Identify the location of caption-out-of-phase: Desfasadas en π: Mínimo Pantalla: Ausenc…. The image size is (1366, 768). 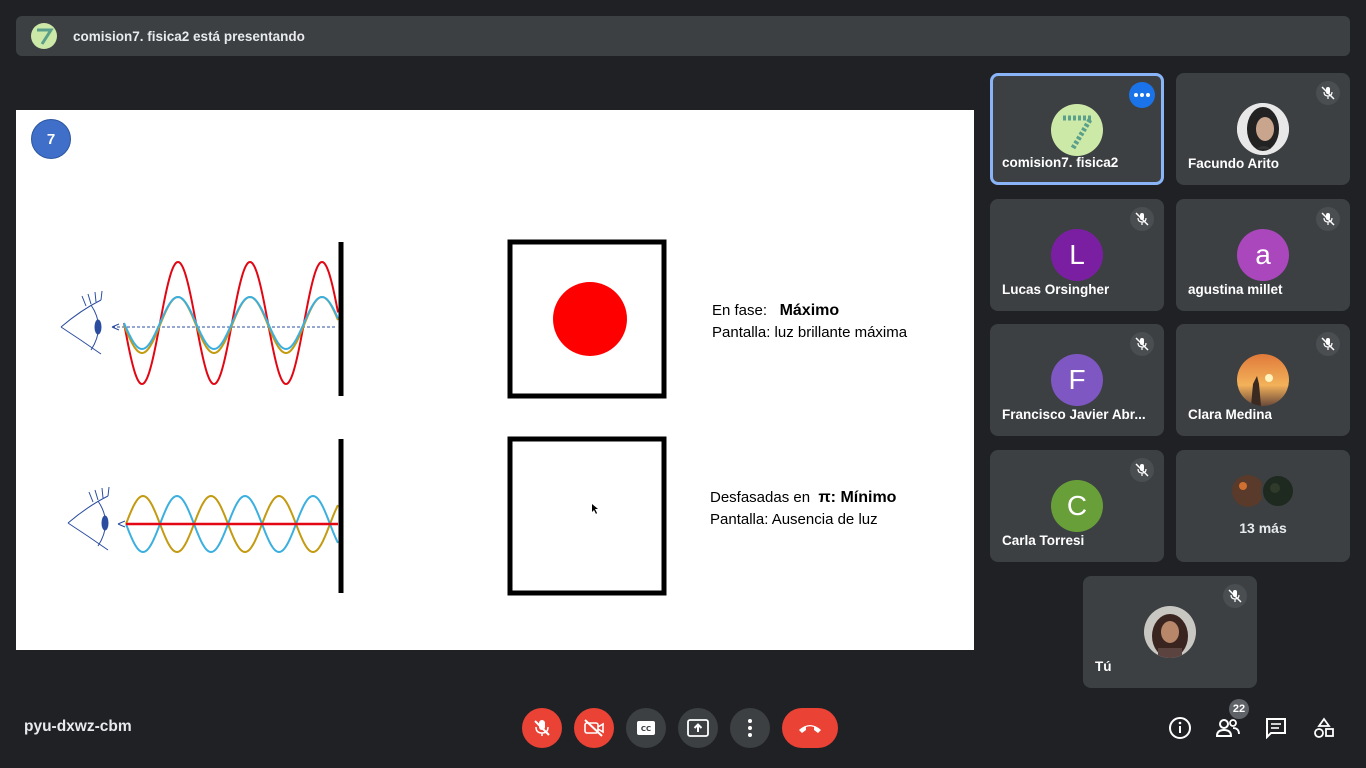
(803, 508).